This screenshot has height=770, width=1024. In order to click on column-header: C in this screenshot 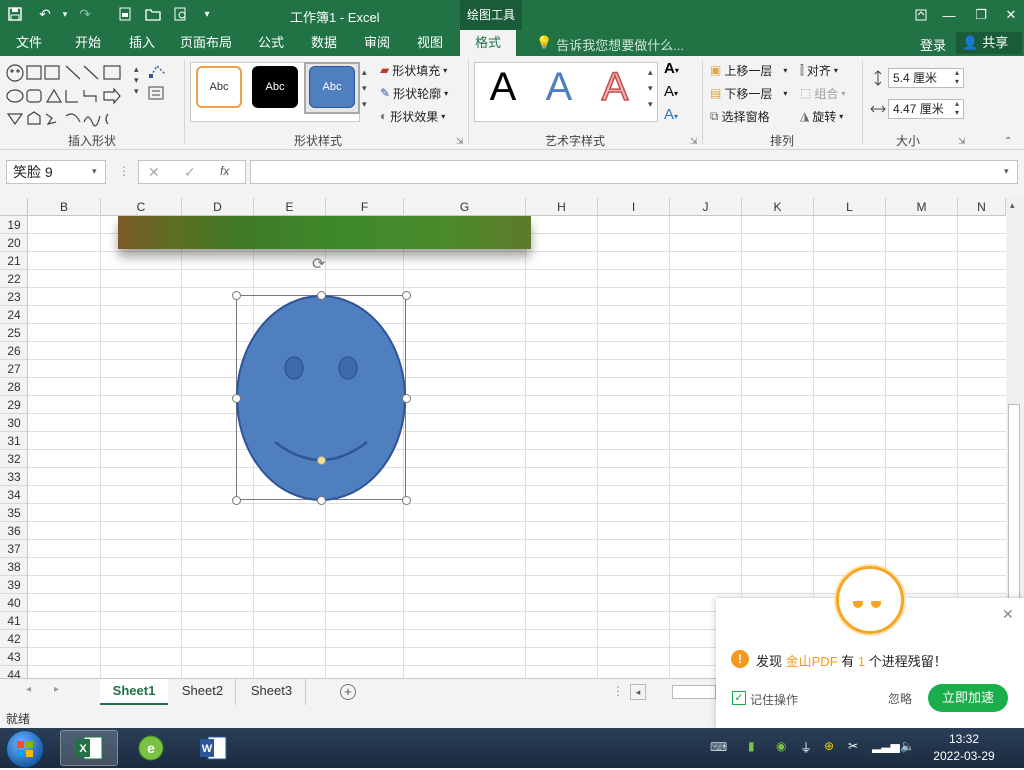, I will do `click(141, 207)`.